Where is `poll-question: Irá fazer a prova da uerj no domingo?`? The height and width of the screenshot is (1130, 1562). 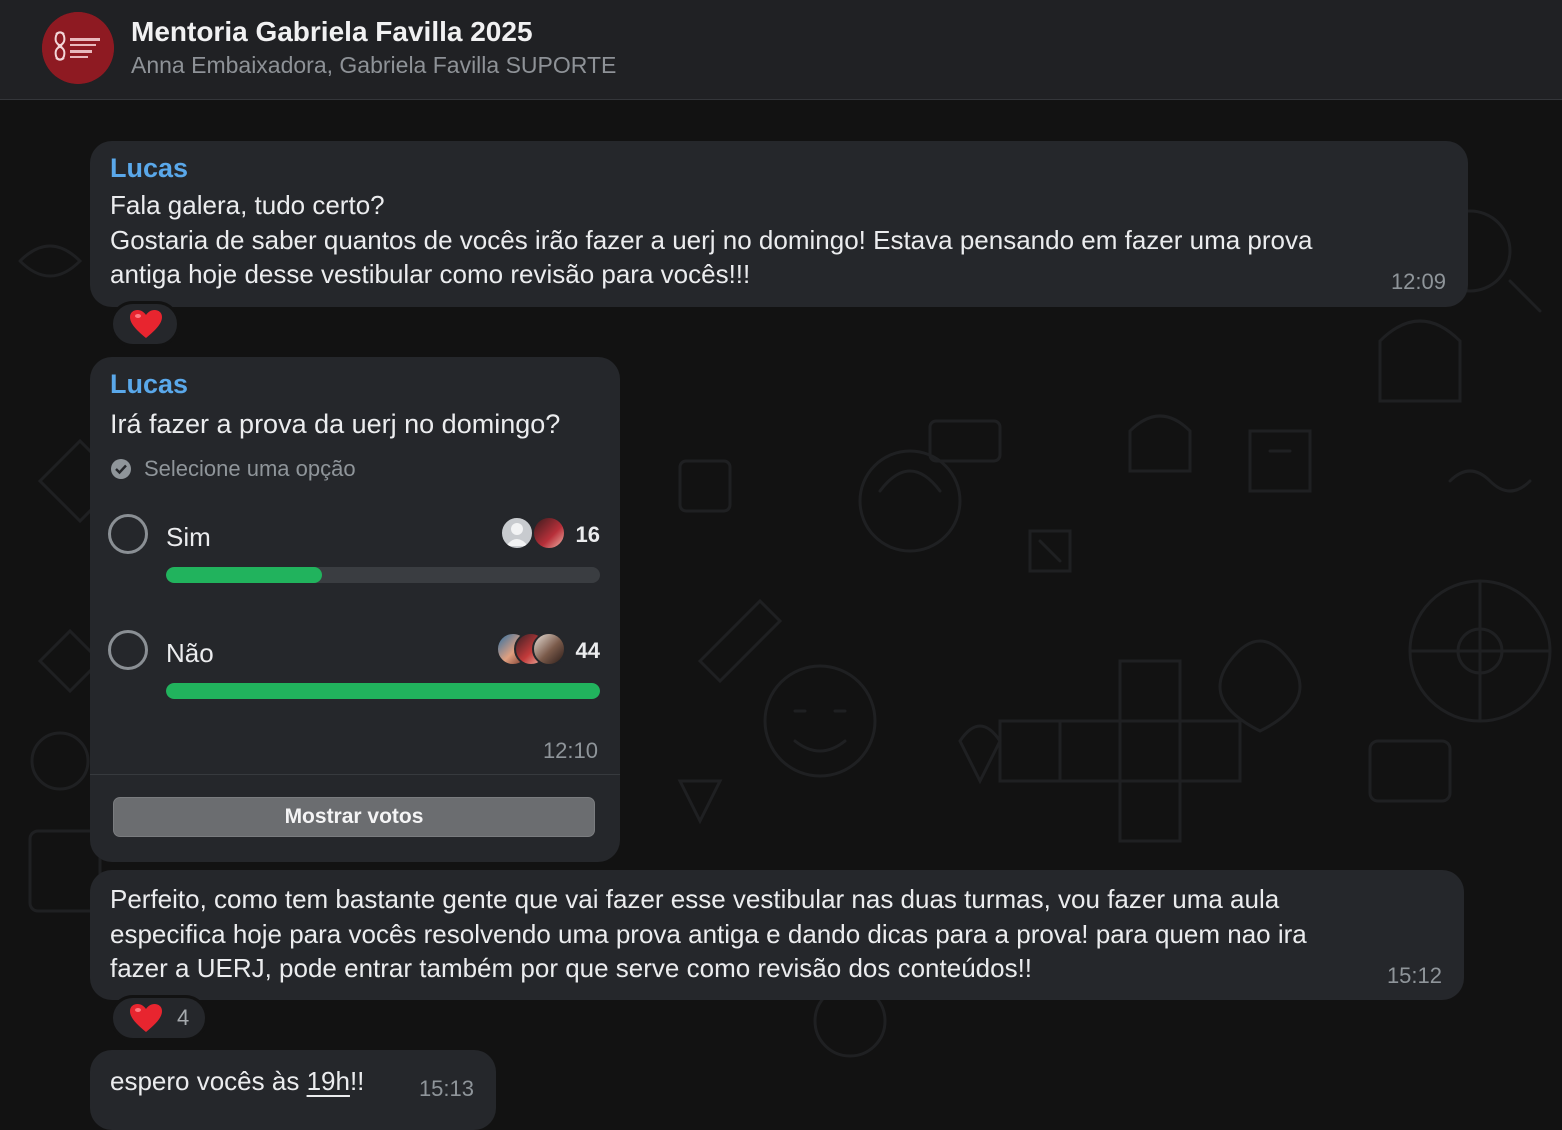 poll-question: Irá fazer a prova da uerj no domingo? is located at coordinates (335, 424).